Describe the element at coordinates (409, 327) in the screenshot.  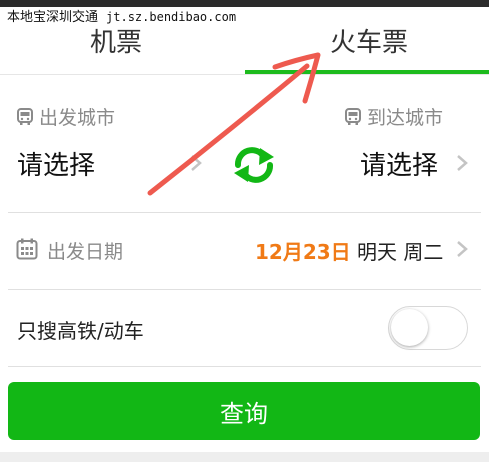
I see `toggle-knob` at that location.